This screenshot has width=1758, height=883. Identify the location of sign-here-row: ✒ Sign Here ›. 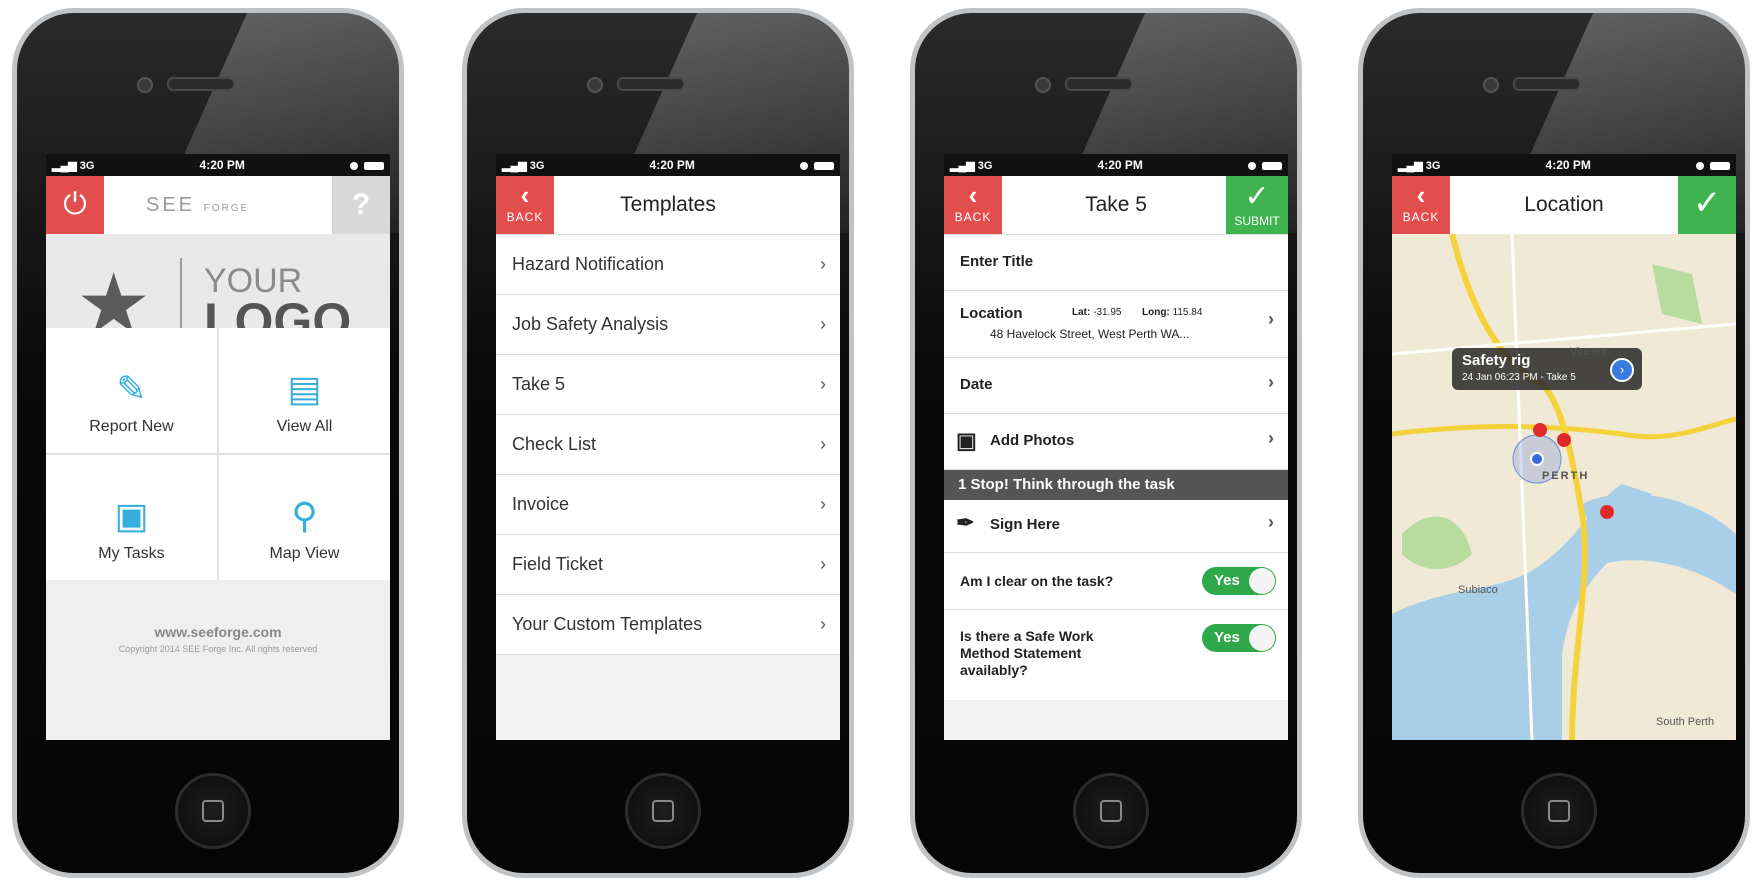
(1116, 526).